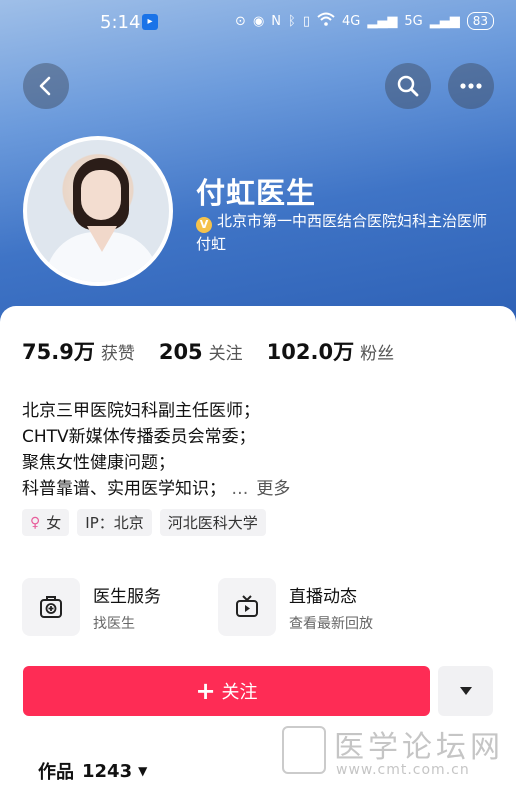 This screenshot has height=786, width=516. I want to click on verification-text: V 北京市第一中西医结合医院妇科主治医师 付虹, so click(346, 232).